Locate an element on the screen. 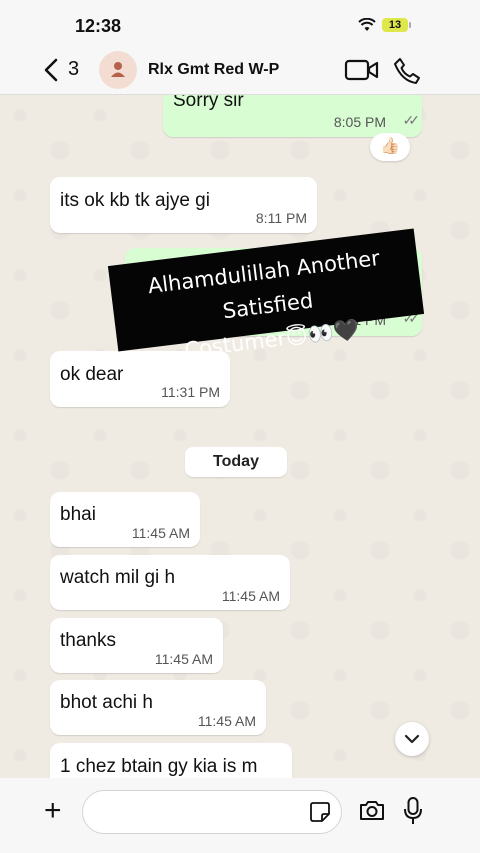 The image size is (480, 853). microphone-icon is located at coordinates (413, 811).